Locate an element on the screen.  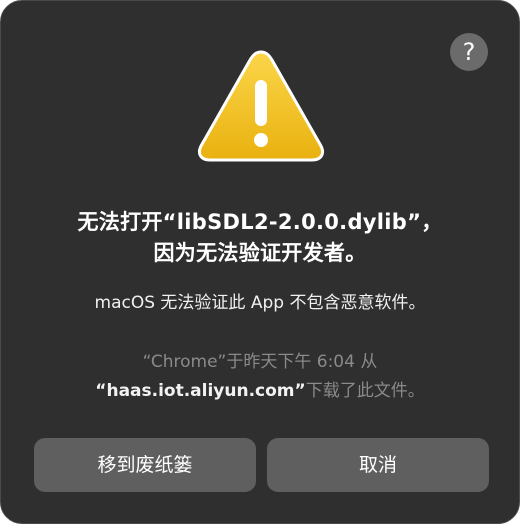
move-to-trash-button: 移到废纸篓 is located at coordinates (145, 465).